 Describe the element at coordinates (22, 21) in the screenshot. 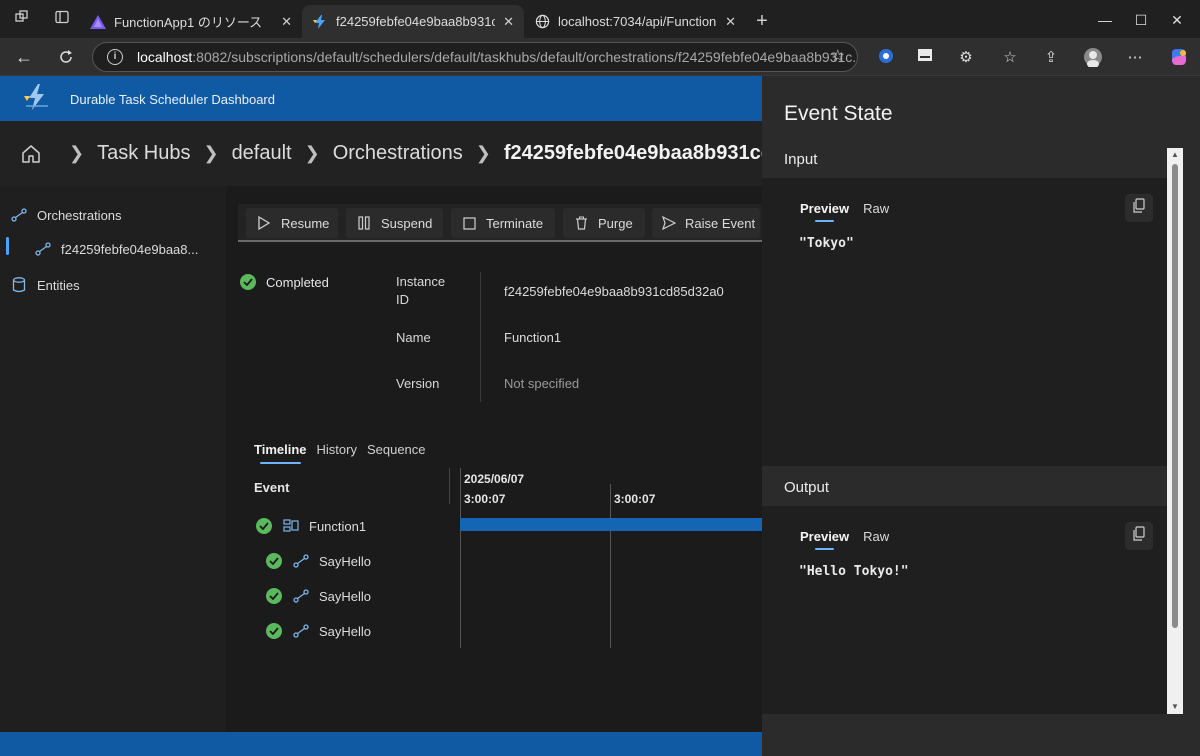

I see `workspaces-icon` at that location.